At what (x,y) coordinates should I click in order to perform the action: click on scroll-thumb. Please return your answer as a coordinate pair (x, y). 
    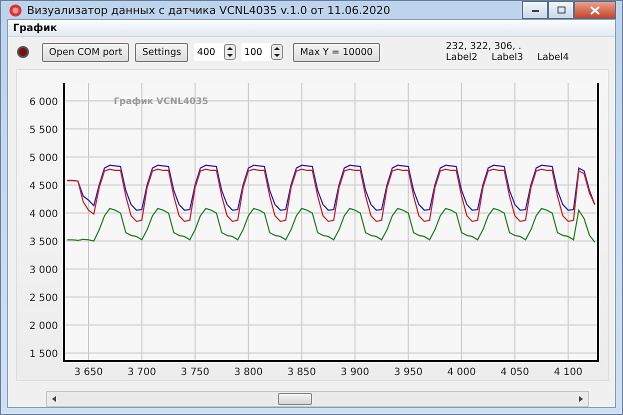
    Looking at the image, I should click on (295, 399).